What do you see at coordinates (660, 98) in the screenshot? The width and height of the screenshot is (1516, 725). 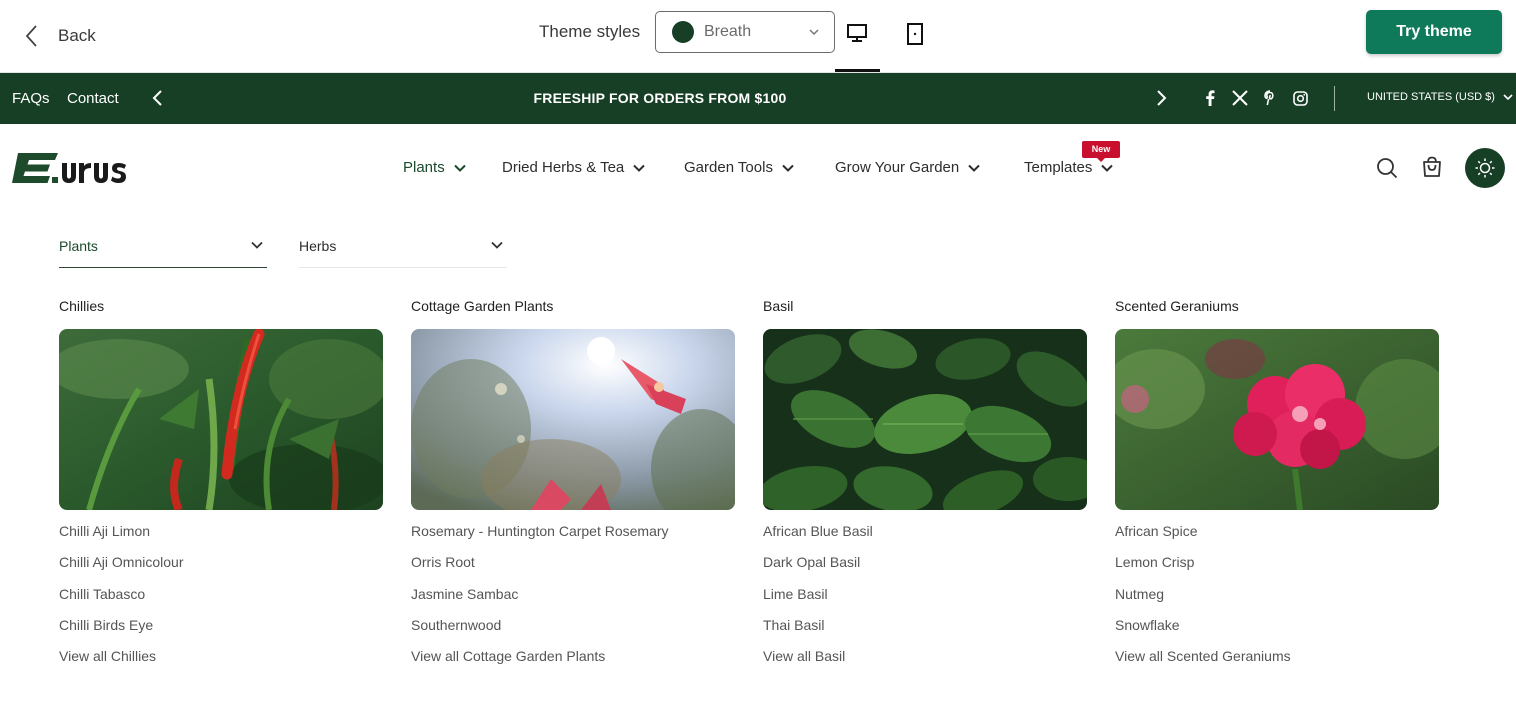 I see `announcement-message: FREESHIP FOR ORDERS FROM $100` at bounding box center [660, 98].